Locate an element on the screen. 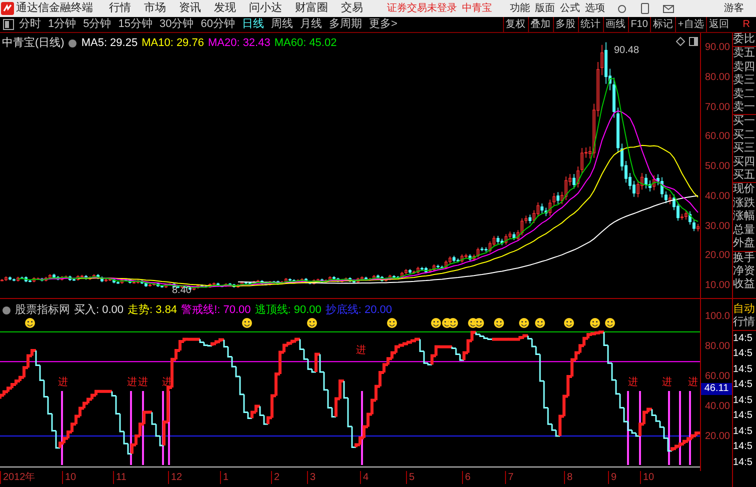 The image size is (756, 487). user-name: 游客 is located at coordinates (734, 8).